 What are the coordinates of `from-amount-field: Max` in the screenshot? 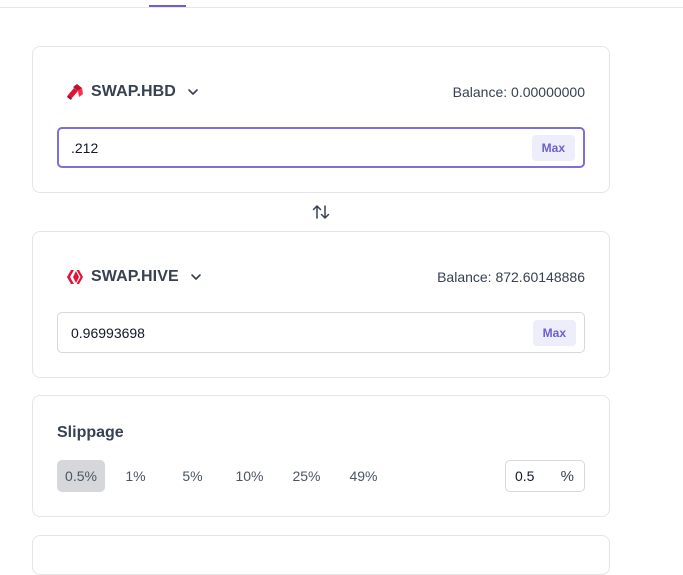 It's located at (321, 147).